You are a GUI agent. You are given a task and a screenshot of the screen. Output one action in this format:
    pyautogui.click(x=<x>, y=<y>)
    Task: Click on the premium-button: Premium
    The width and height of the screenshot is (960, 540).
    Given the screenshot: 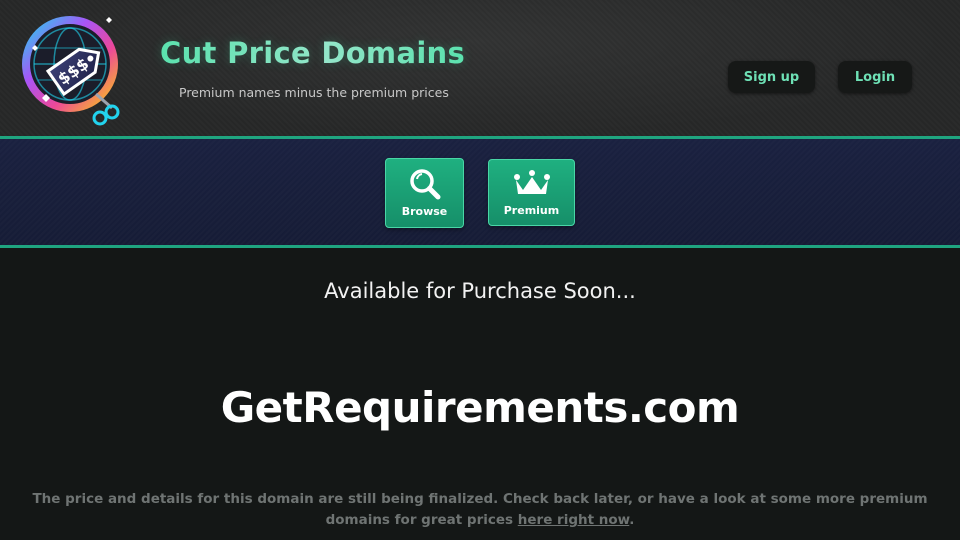 What is the action you would take?
    pyautogui.click(x=531, y=192)
    